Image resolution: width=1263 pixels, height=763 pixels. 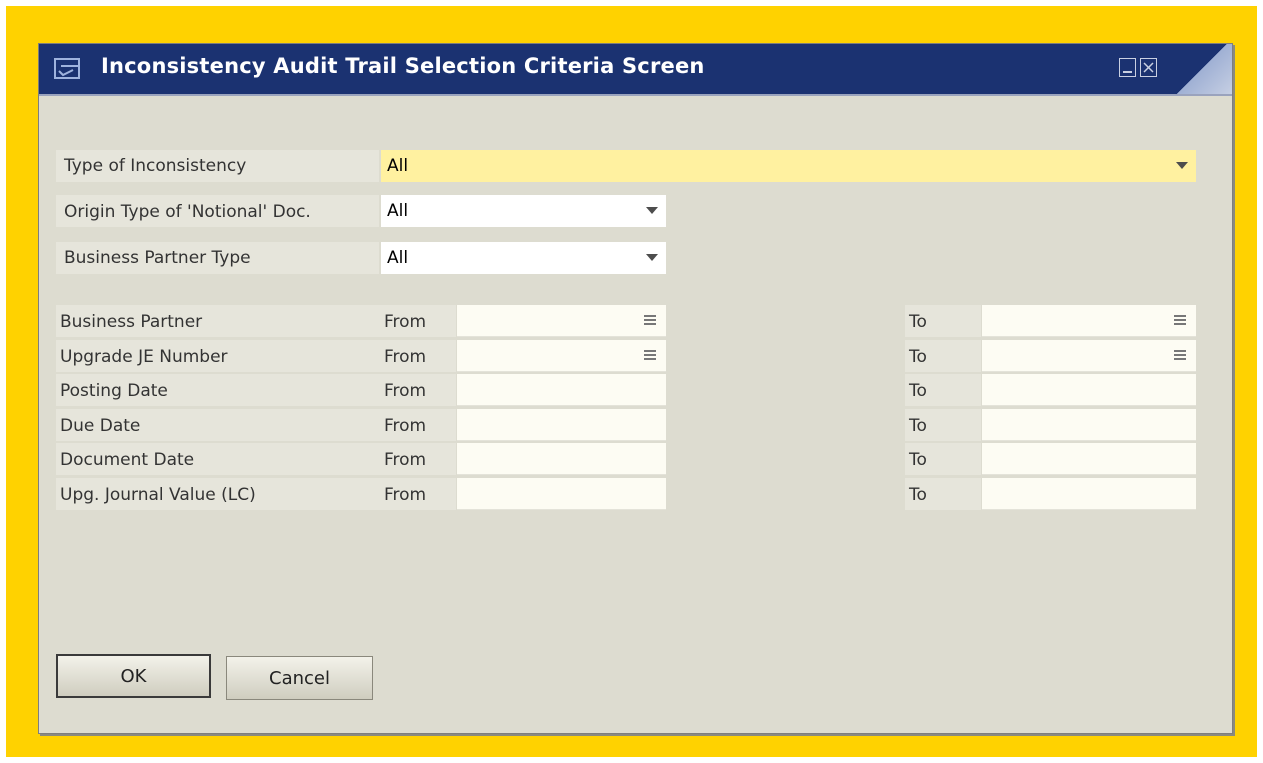 I want to click on cancel-button: Cancel, so click(x=299, y=678).